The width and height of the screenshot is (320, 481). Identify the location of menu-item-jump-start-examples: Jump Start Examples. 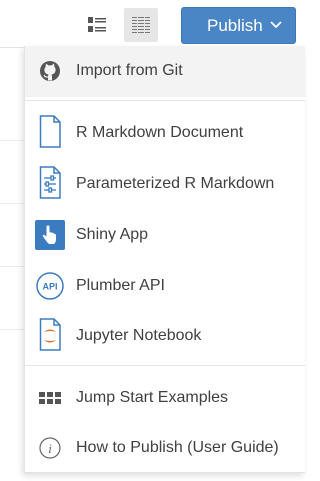
(165, 398).